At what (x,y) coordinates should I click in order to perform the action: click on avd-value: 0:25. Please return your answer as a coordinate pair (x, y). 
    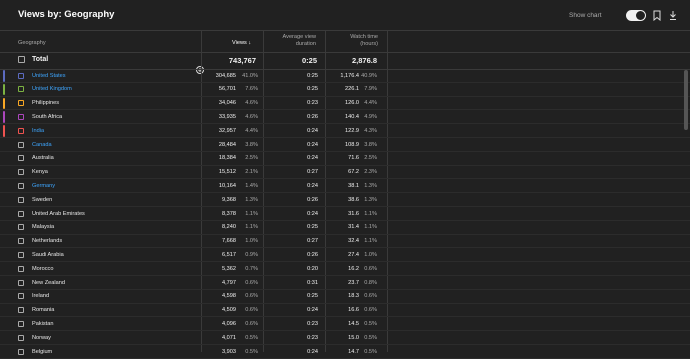
    Looking at the image, I should click on (312, 75).